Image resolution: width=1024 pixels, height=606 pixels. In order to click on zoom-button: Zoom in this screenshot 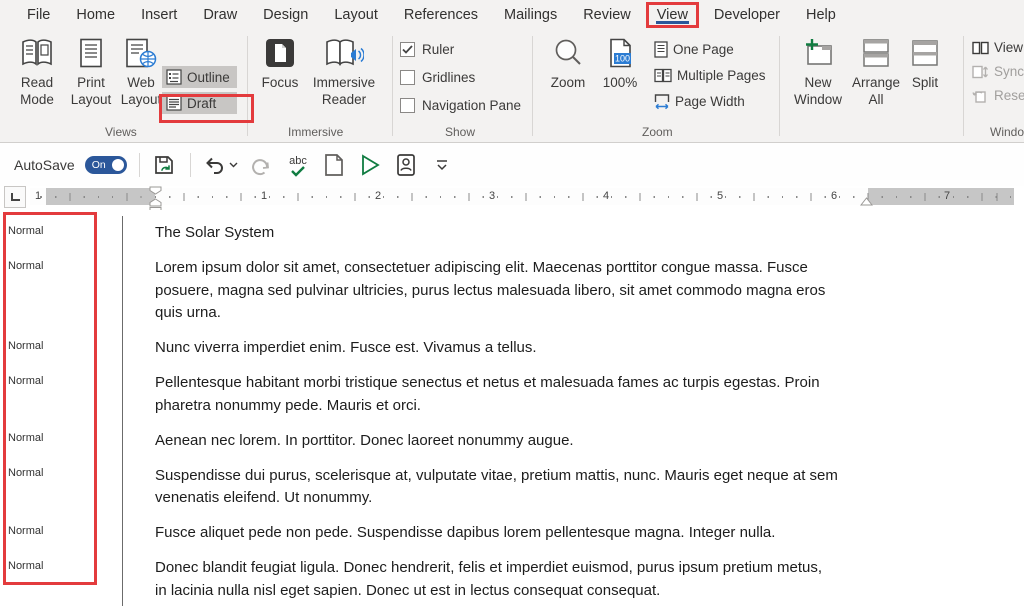, I will do `click(568, 64)`.